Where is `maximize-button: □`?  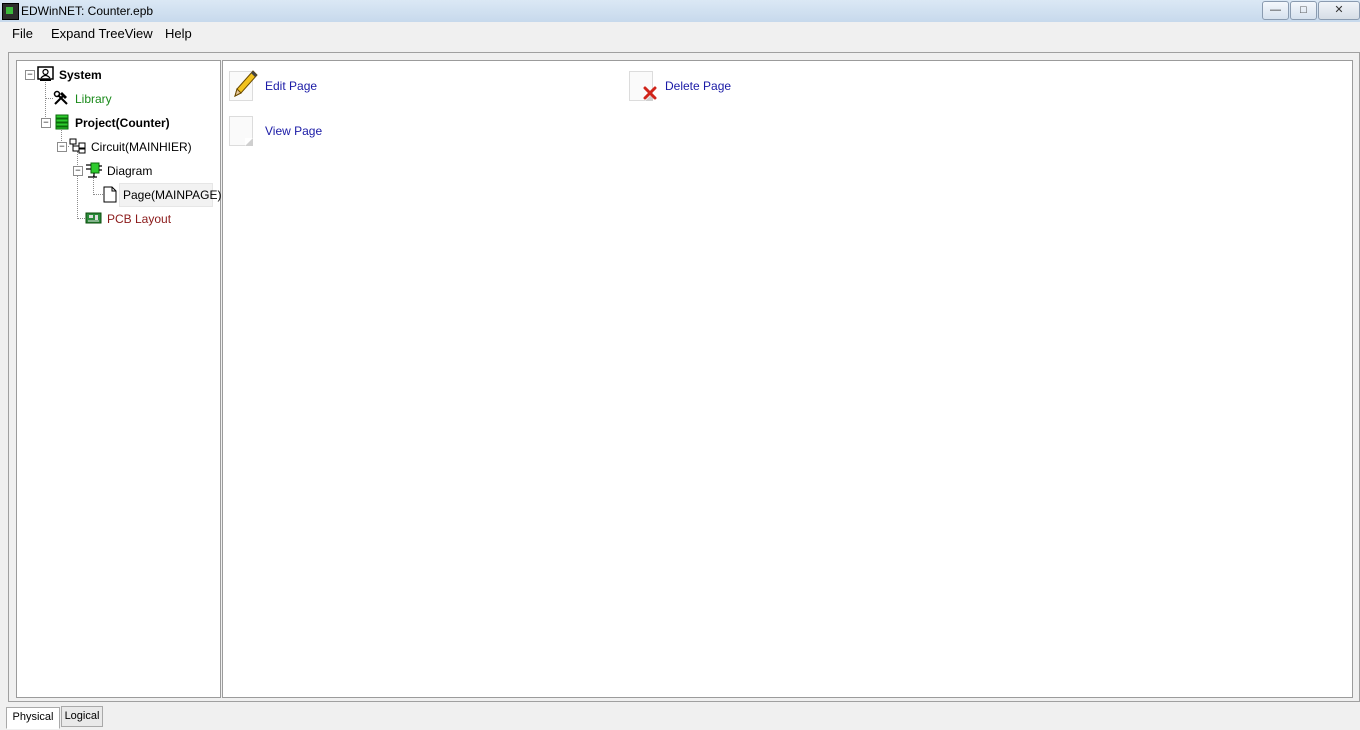
maximize-button: □ is located at coordinates (1303, 10).